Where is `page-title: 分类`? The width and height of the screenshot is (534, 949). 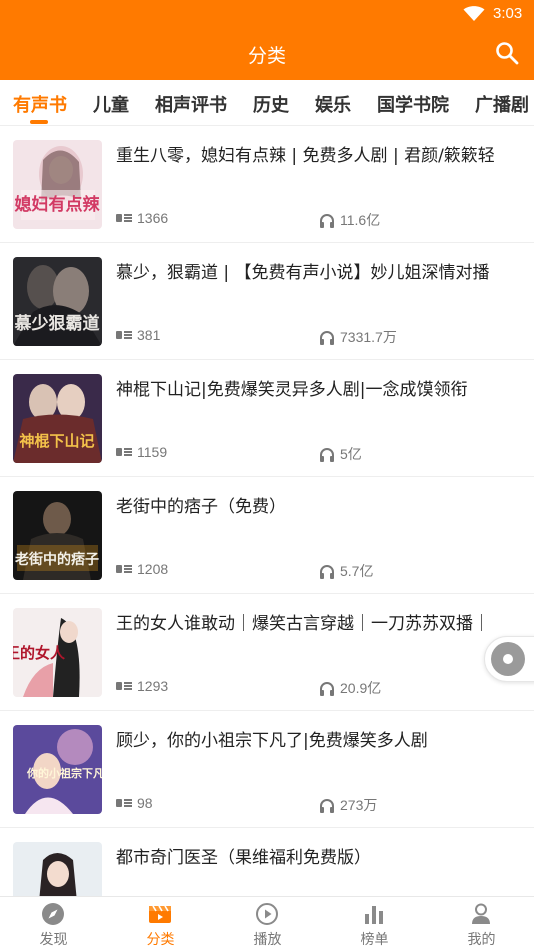 page-title: 分类 is located at coordinates (266, 56).